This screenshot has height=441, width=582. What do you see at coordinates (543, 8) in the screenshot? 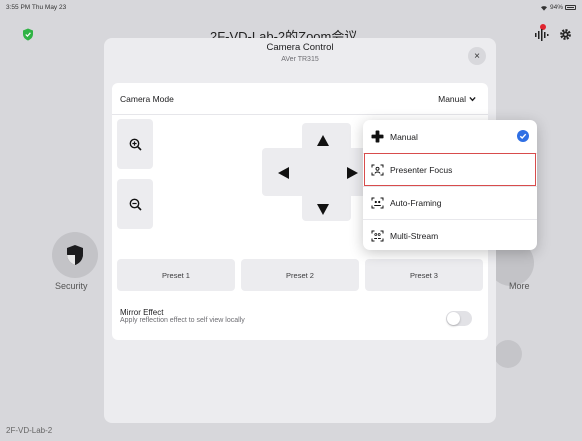
I see `wifi-icon` at bounding box center [543, 8].